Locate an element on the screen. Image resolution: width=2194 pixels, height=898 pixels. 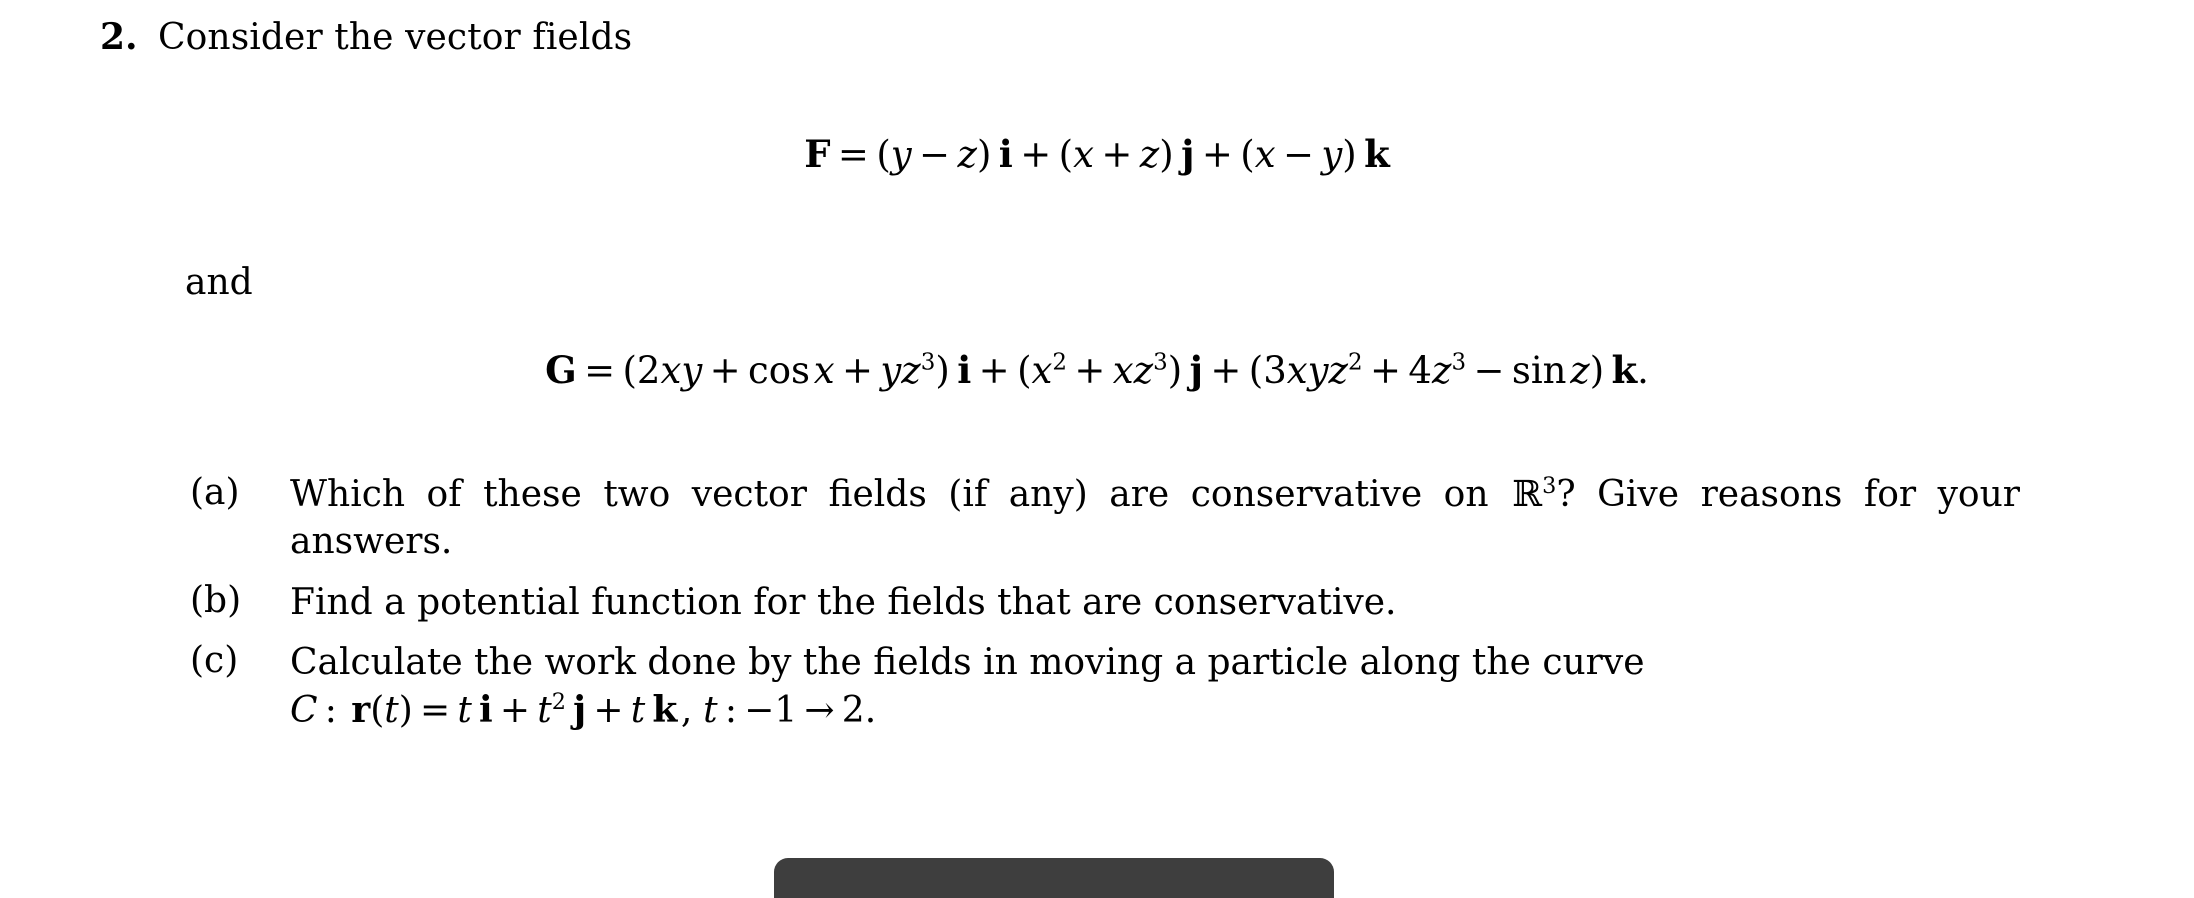
equation-G-period: . is located at coordinates (1643, 370).